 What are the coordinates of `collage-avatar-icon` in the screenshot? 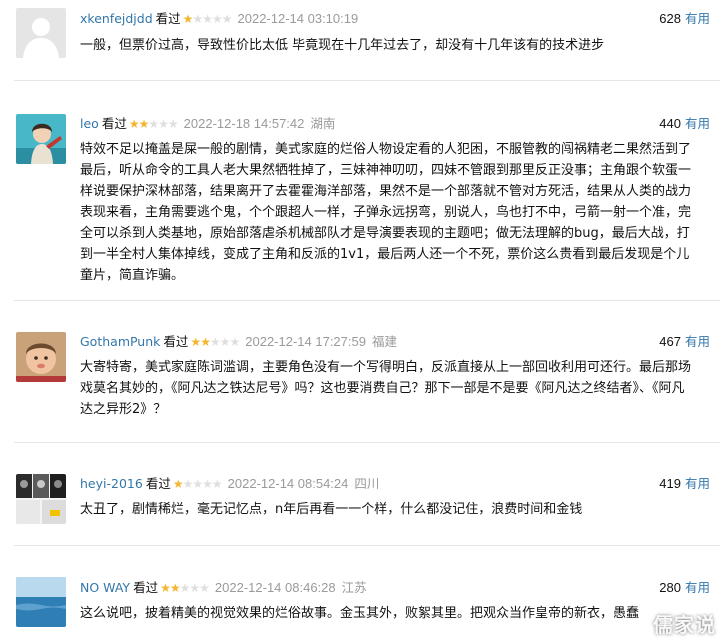 It's located at (41, 499).